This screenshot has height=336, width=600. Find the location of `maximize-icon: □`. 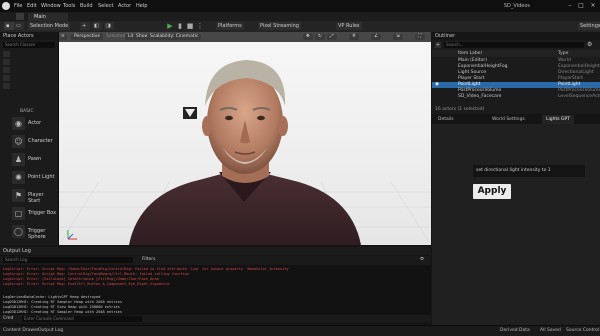

maximize-icon: □ is located at coordinates (581, 6).